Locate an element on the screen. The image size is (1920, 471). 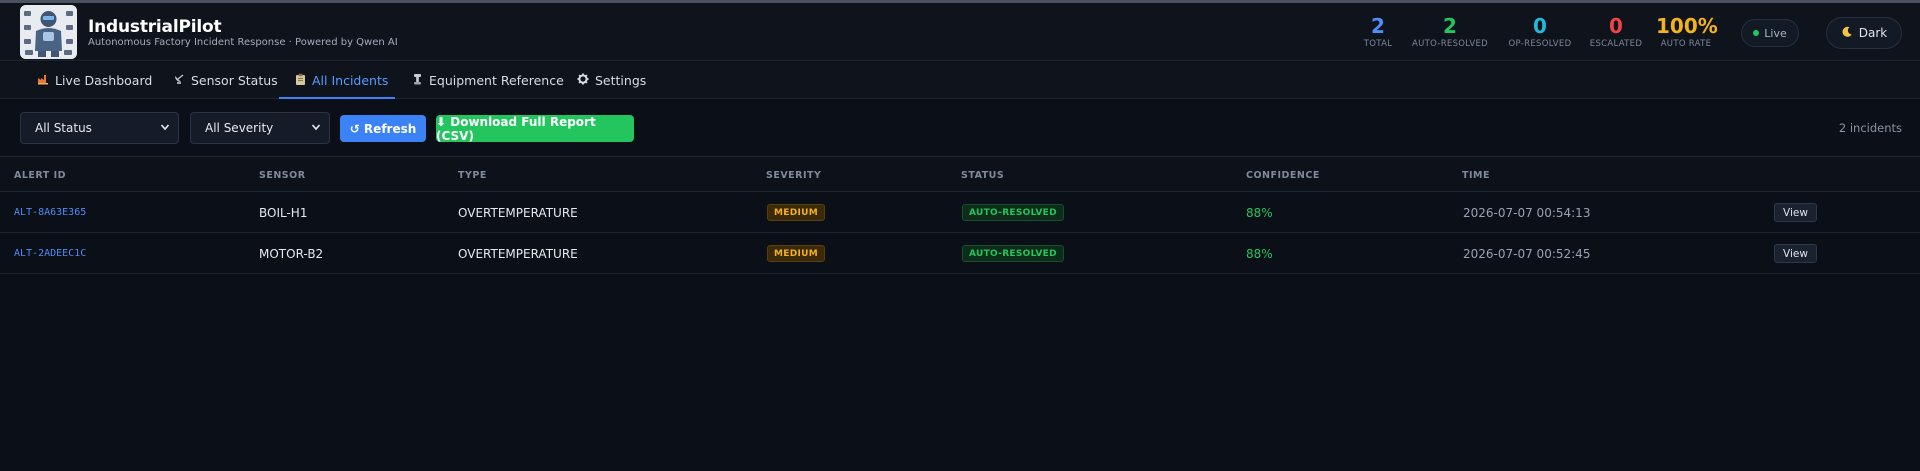
gear-icon is located at coordinates (583, 80).